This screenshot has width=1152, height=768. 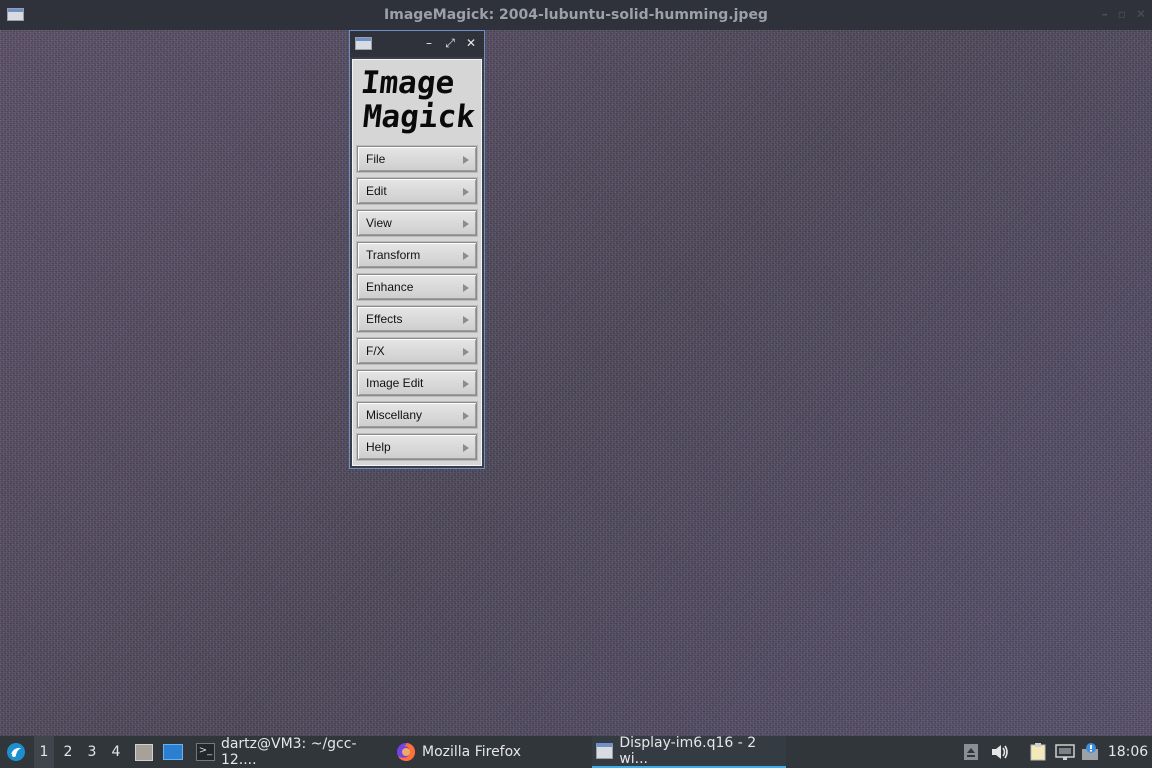 I want to click on file-manager-icon, so click(x=144, y=752).